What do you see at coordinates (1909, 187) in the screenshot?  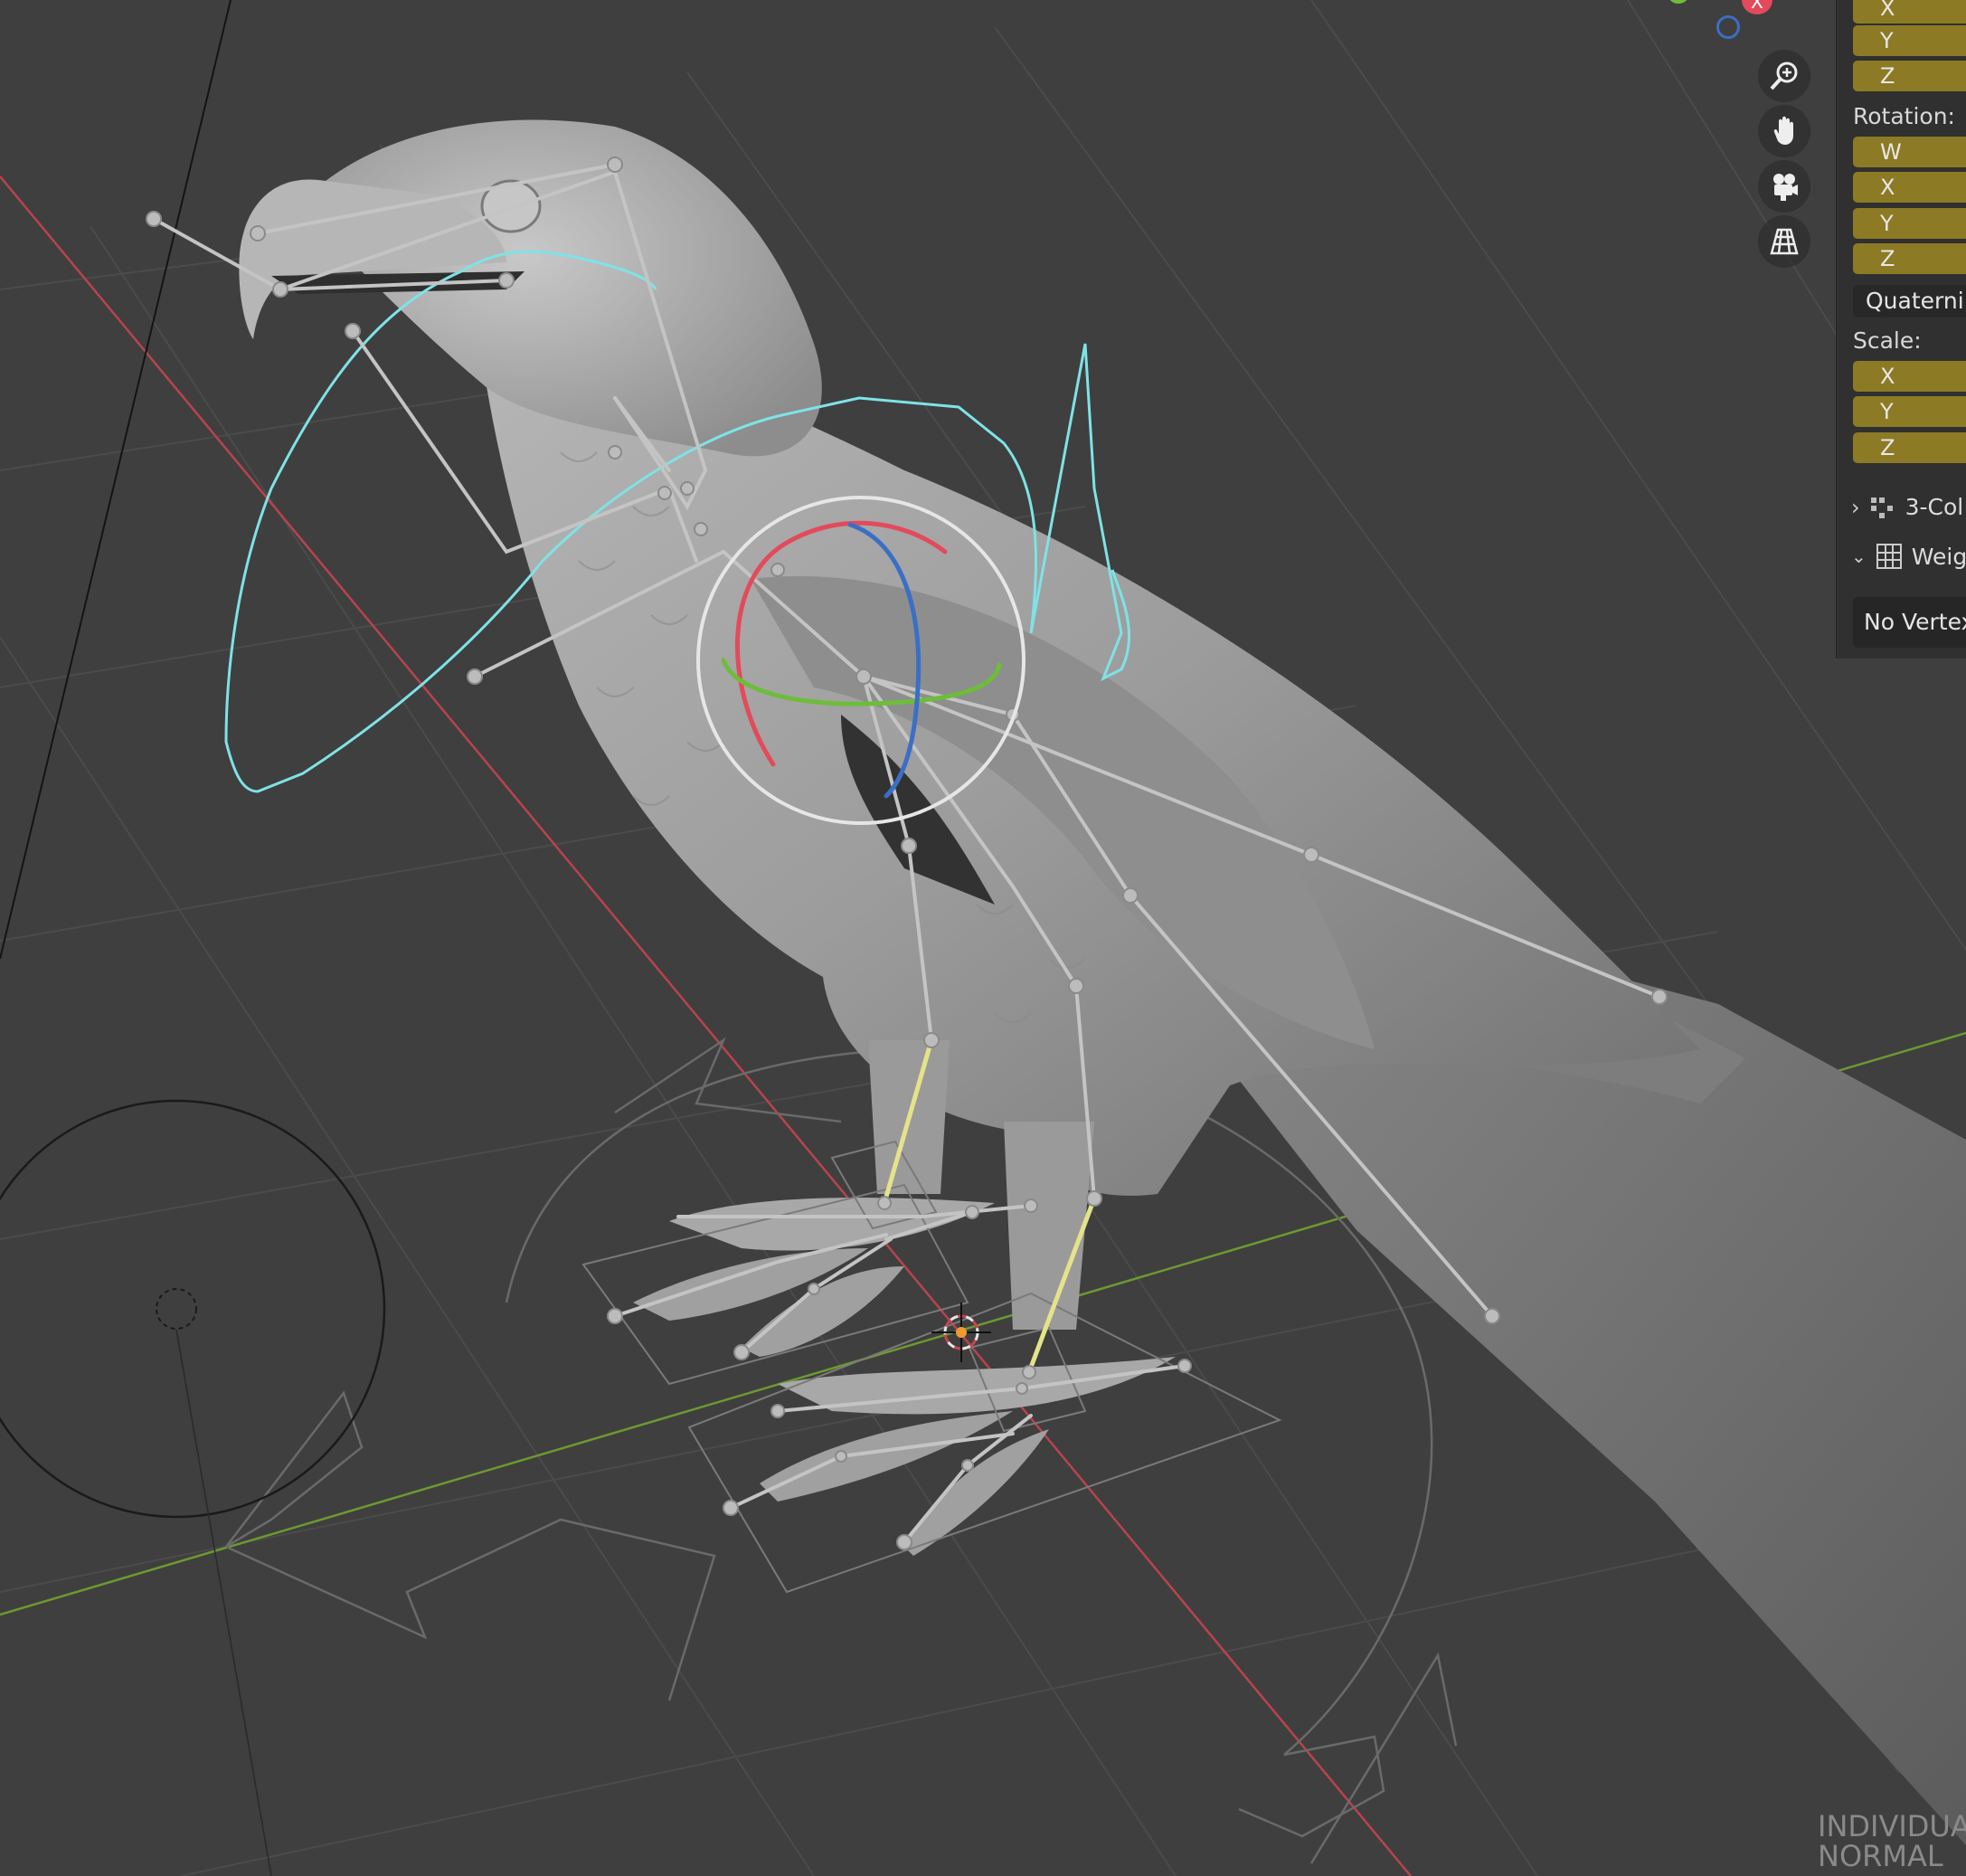 I see `rotation-x-field: X` at bounding box center [1909, 187].